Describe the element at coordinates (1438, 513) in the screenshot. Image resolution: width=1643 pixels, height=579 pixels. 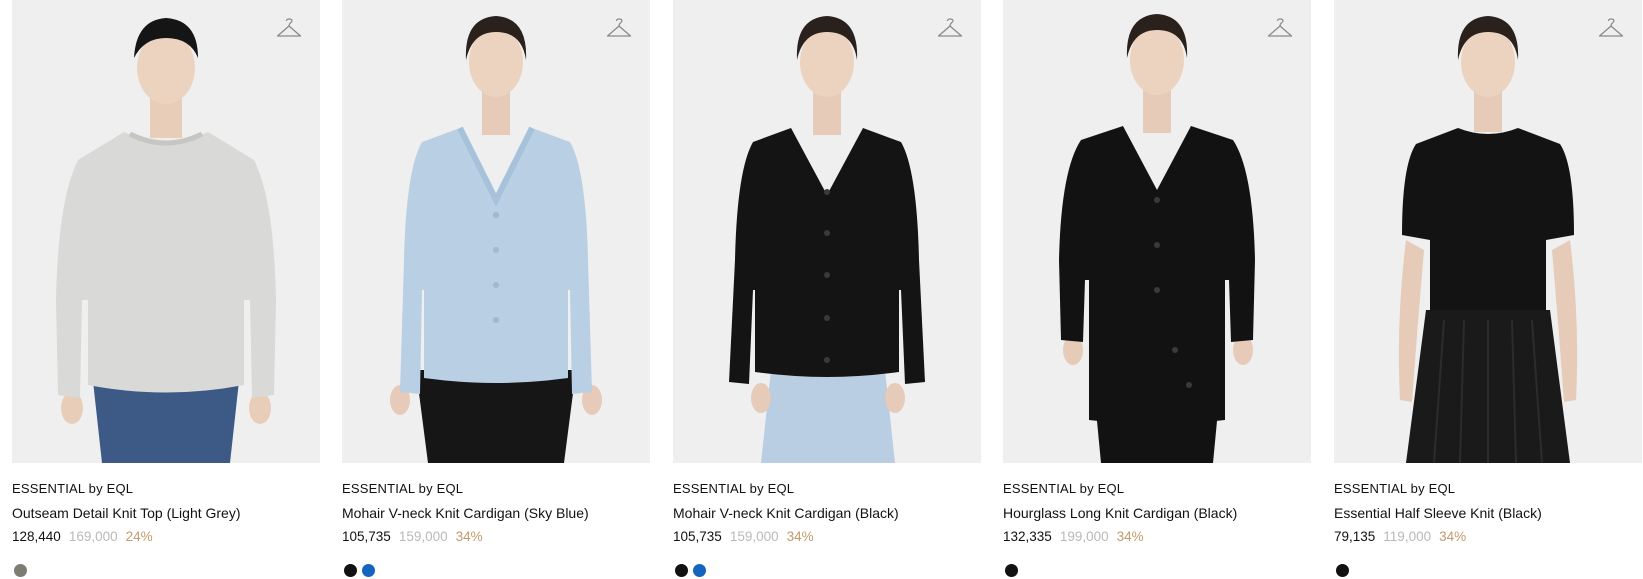
I see `product-title: Essential Half Sleeve Knit (Black)` at that location.